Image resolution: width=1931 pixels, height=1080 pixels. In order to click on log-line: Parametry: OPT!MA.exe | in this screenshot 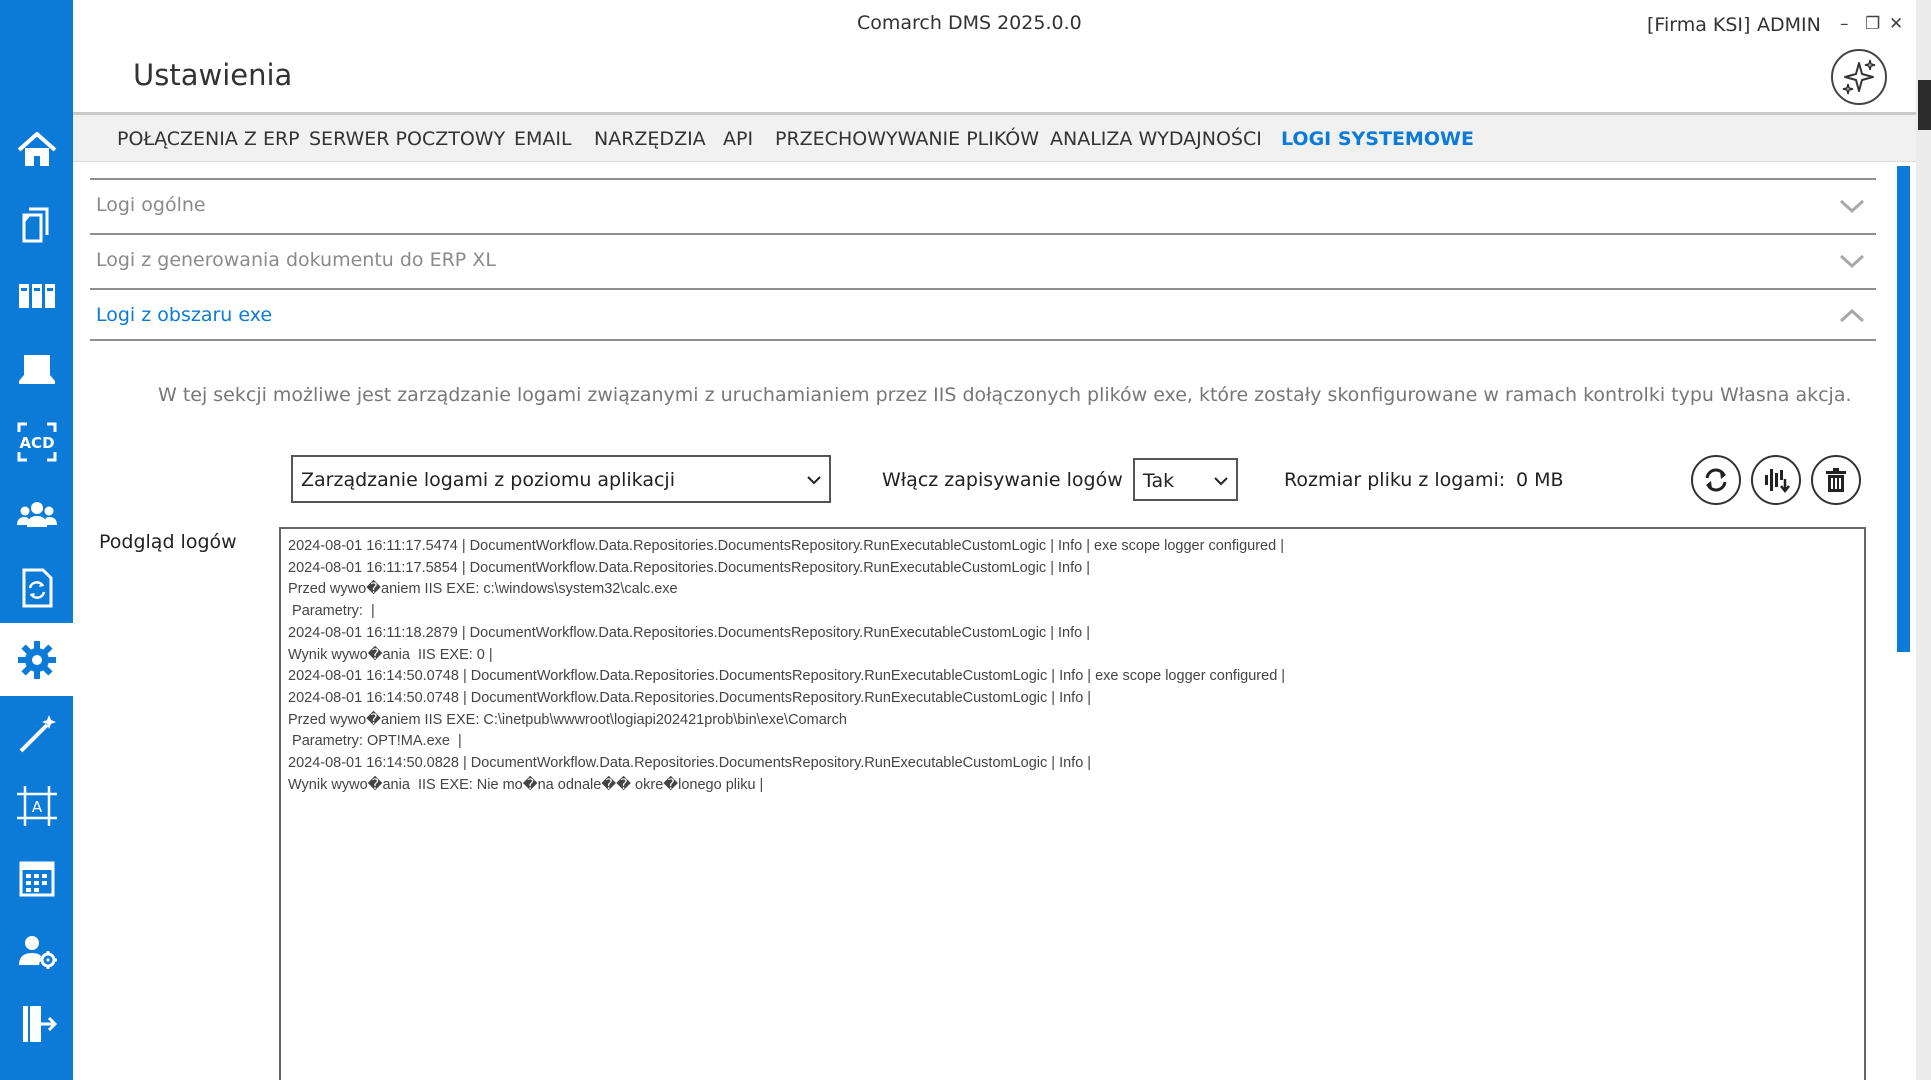, I will do `click(375, 741)`.